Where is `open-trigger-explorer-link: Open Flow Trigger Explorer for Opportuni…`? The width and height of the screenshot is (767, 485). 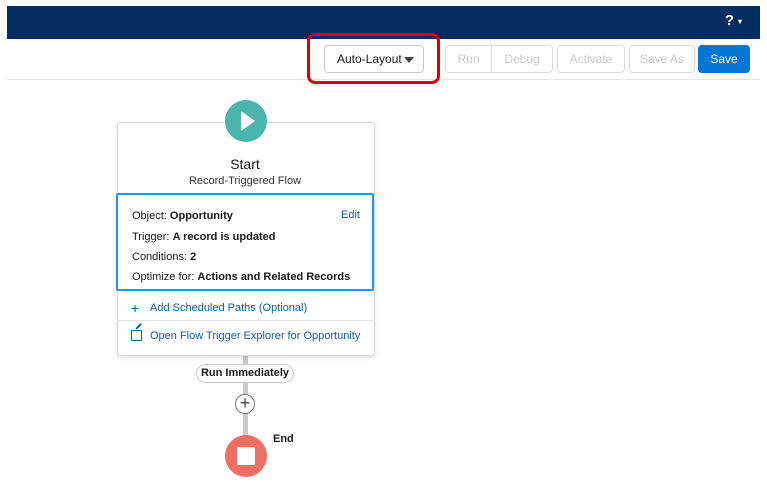 open-trigger-explorer-link: Open Flow Trigger Explorer for Opportuni… is located at coordinates (245, 336).